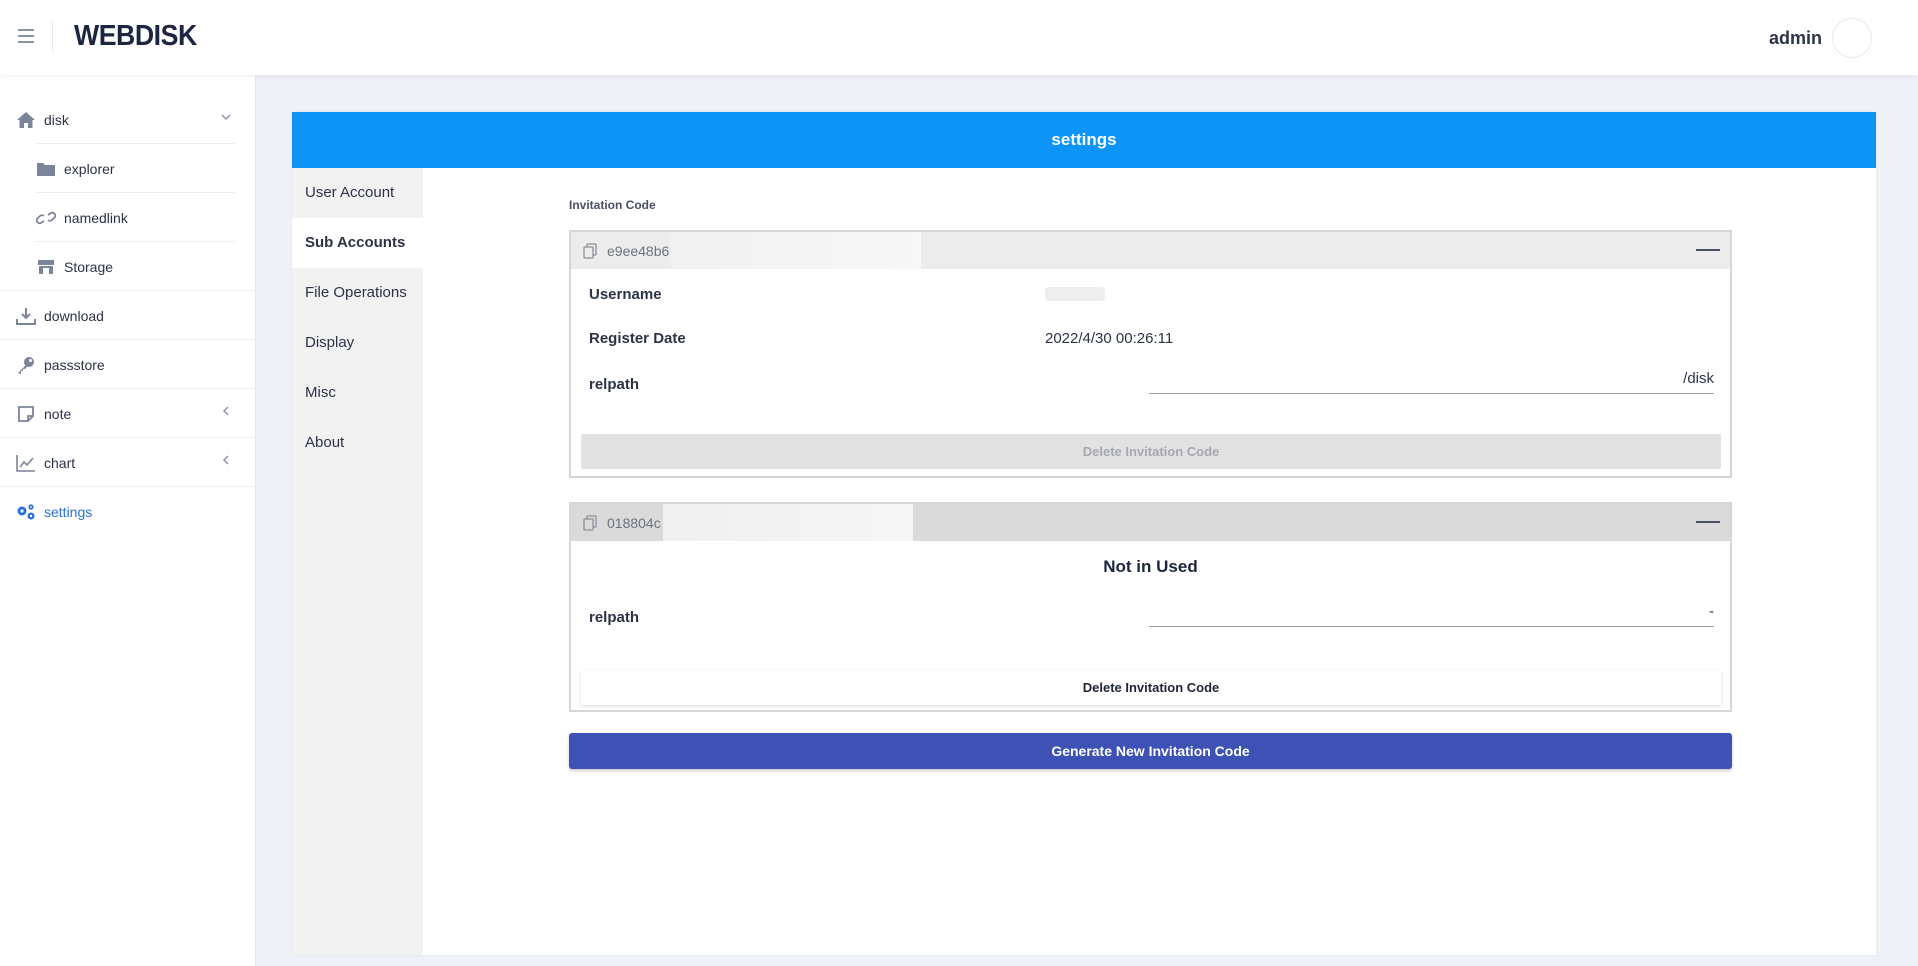  Describe the element at coordinates (128, 266) in the screenshot. I see `sidebar-item-storage: Storage` at that location.